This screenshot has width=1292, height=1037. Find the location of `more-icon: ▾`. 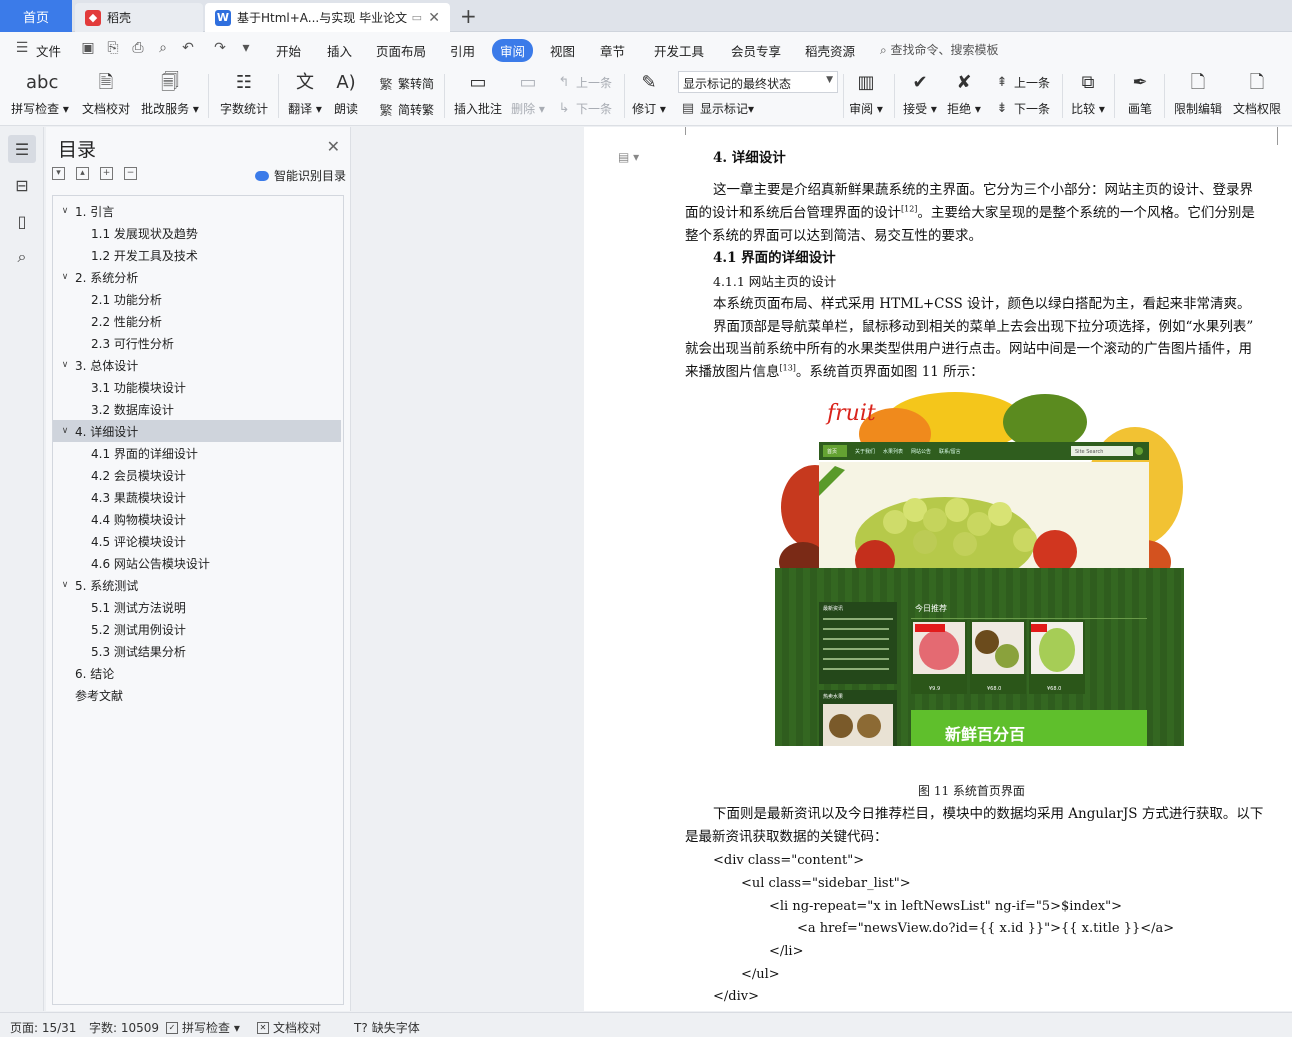

more-icon: ▾ is located at coordinates (246, 48).